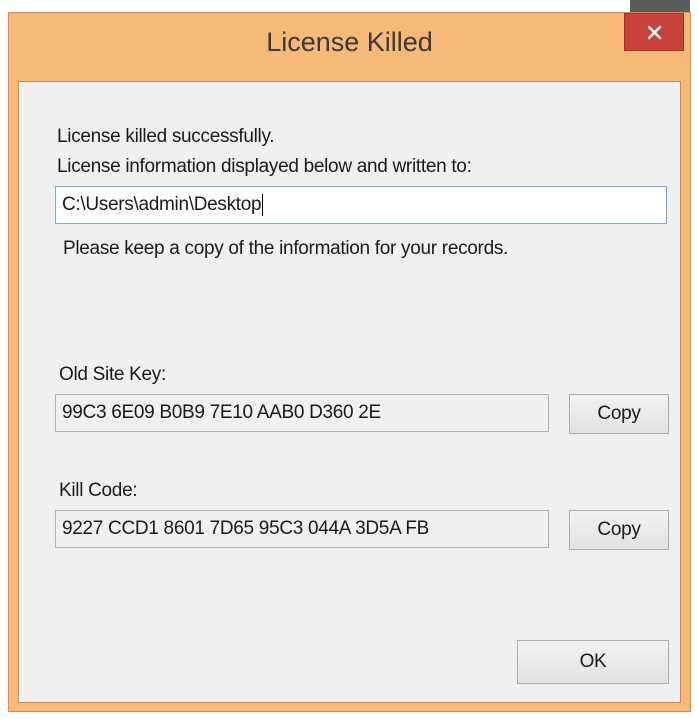 The height and width of the screenshot is (719, 698). I want to click on copy-kill-code-button: Copy, so click(619, 530).